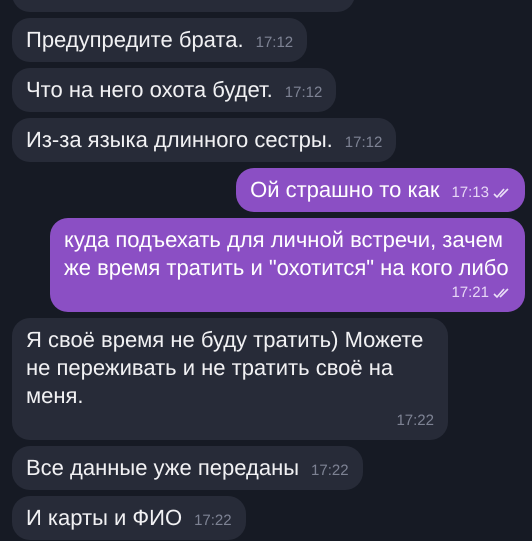 The image size is (532, 541). What do you see at coordinates (149, 90) in the screenshot?
I see `message-text: Что на него охота будет.` at bounding box center [149, 90].